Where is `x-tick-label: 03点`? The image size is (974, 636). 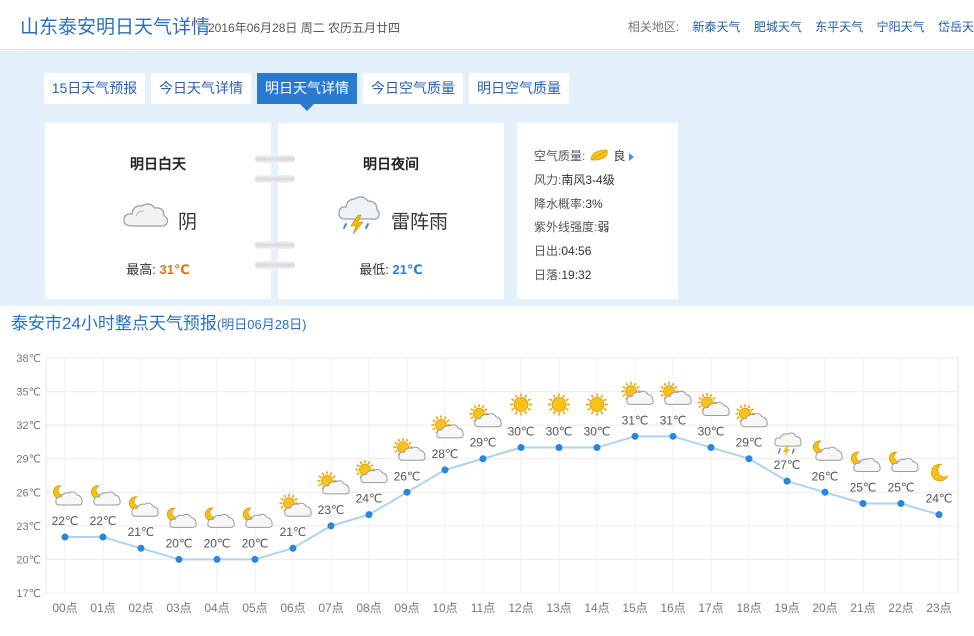 x-tick-label: 03点 is located at coordinates (178, 608).